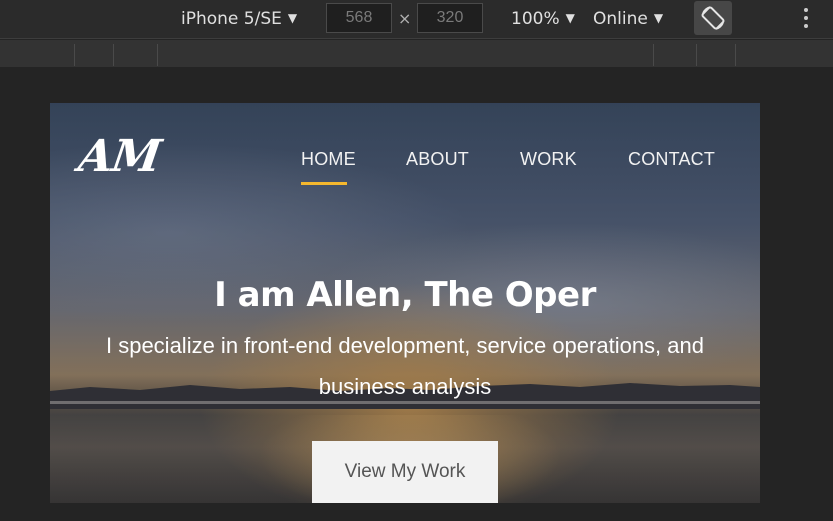 The height and width of the screenshot is (521, 833). I want to click on hero-subtitle-line2: business analysis, so click(405, 386).